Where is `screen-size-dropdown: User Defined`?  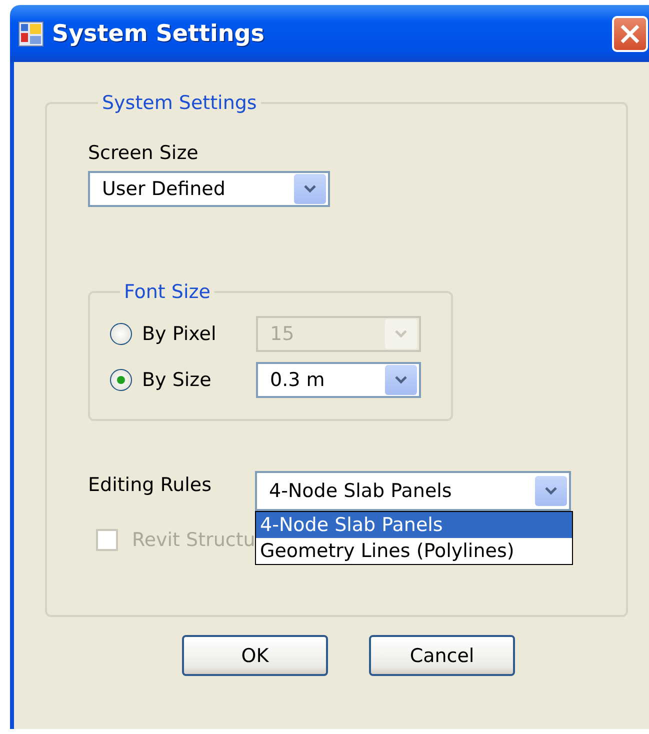 screen-size-dropdown: User Defined is located at coordinates (209, 189).